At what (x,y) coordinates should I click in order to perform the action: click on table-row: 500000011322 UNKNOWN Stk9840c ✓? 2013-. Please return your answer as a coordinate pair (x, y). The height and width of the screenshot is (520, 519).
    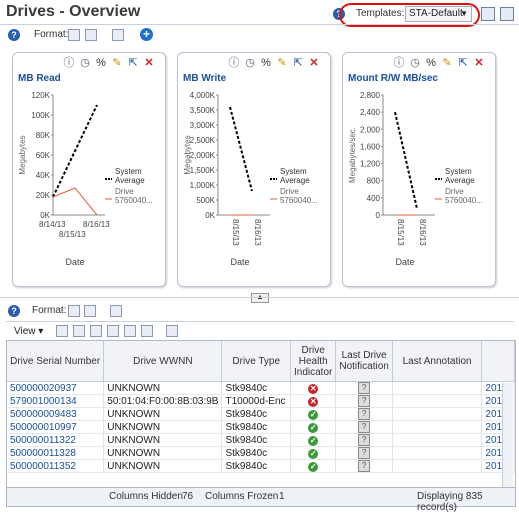
    Looking at the image, I should click on (261, 440).